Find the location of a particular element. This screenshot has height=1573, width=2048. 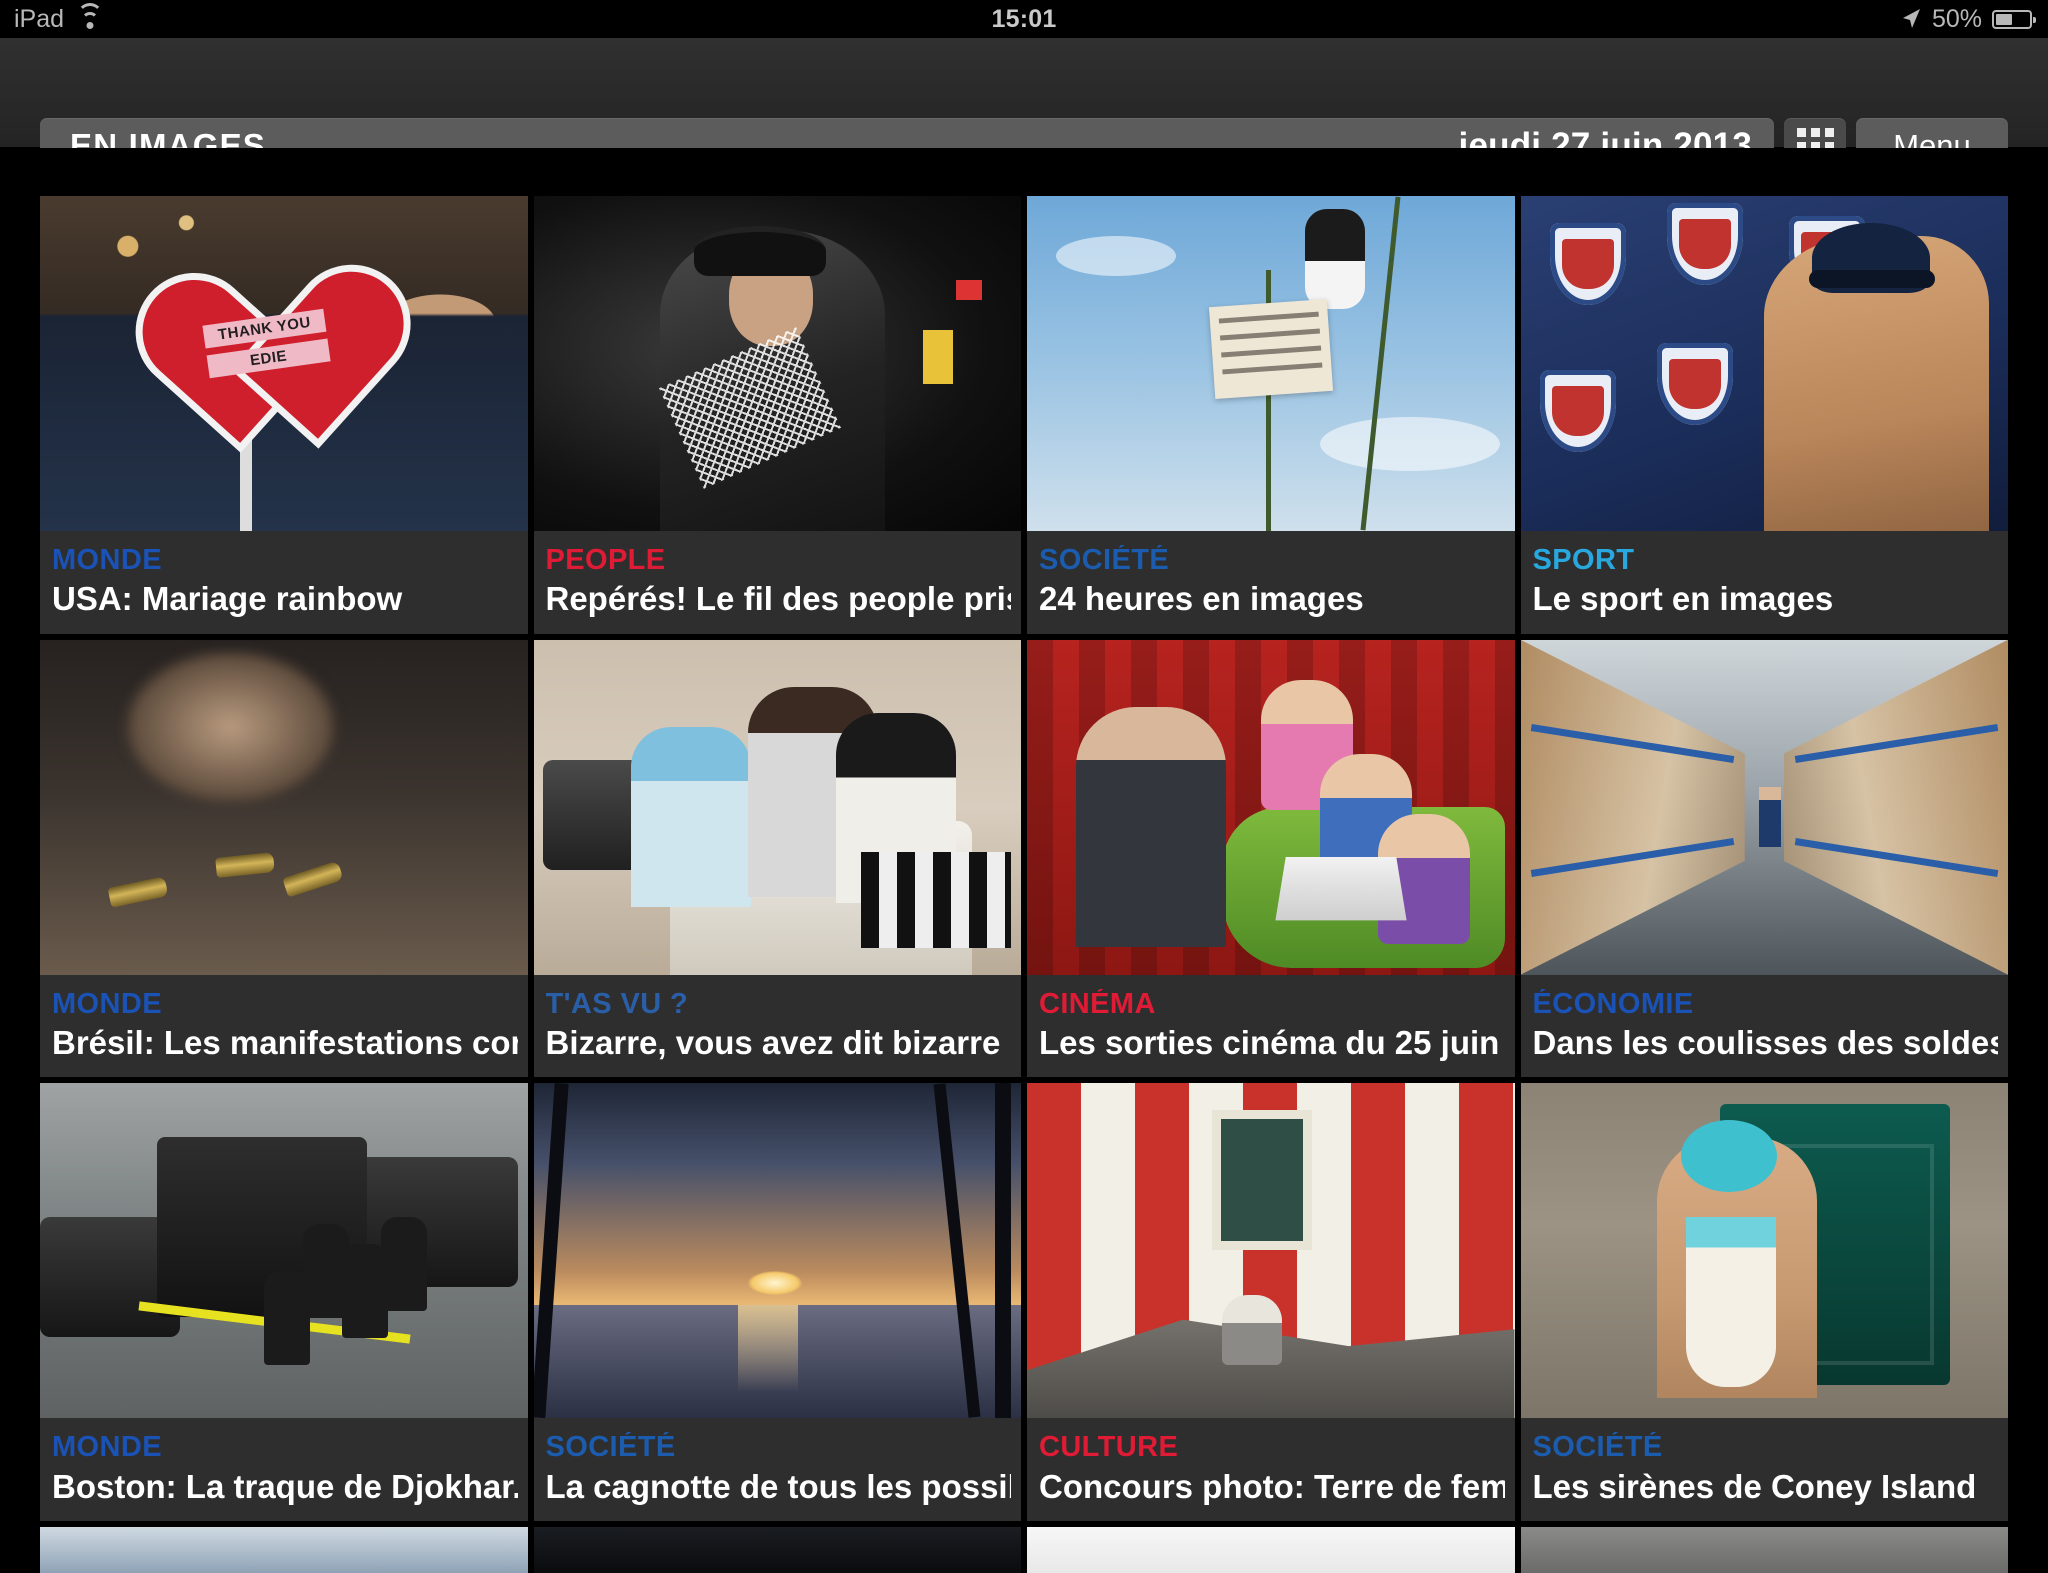

animation-movie-photo is located at coordinates (1271, 807).